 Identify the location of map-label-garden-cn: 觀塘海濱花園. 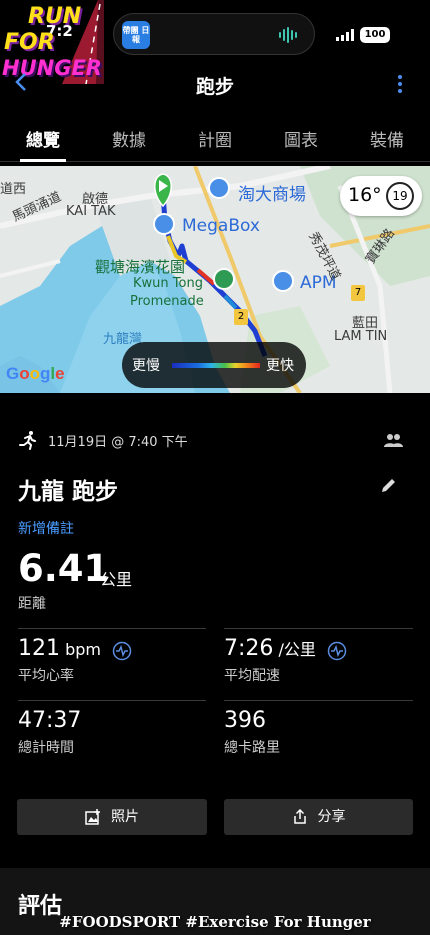
(140, 267).